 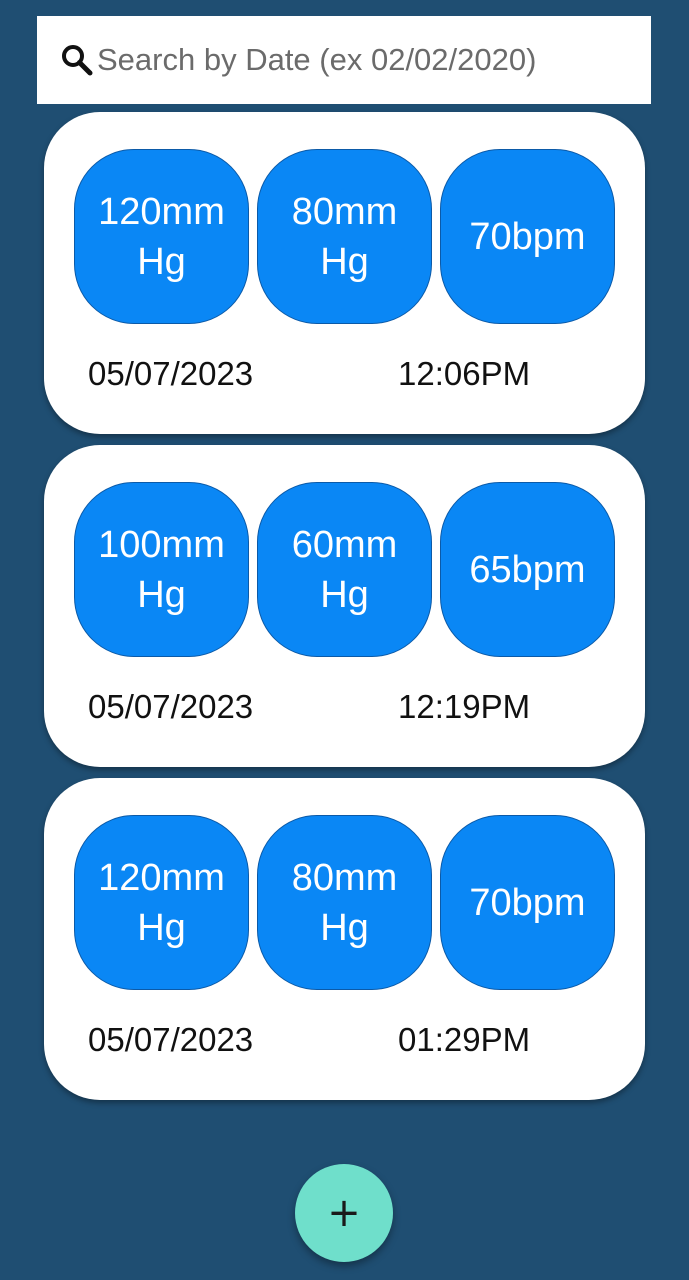 I want to click on pulse-value: 65bpm, so click(x=527, y=569).